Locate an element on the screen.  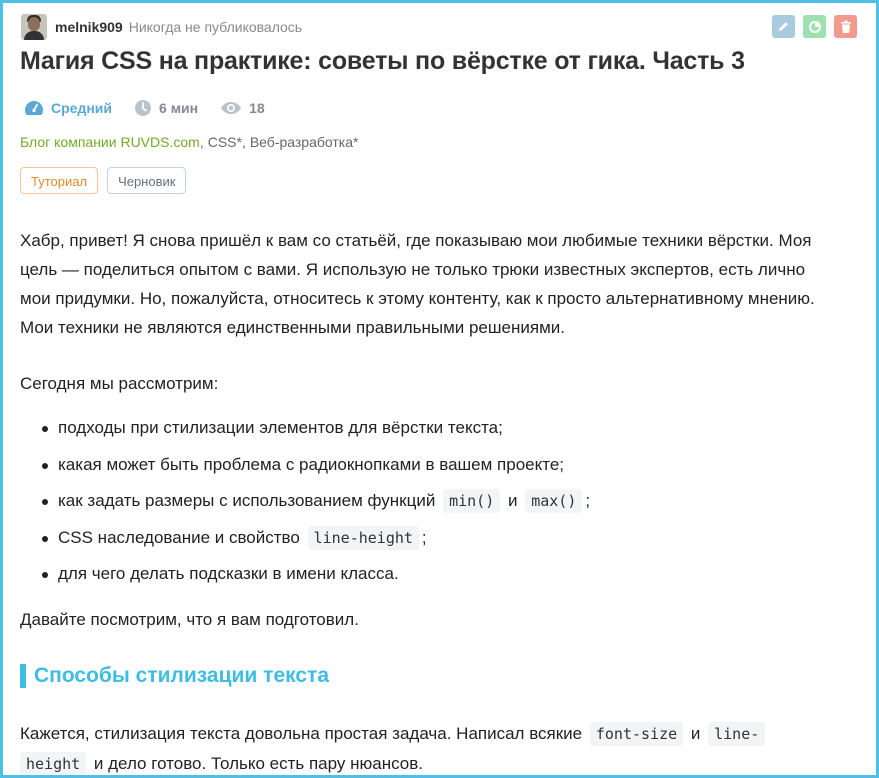
lets-see-paragraph: Давайте посмотрим, что я вам подготовил. is located at coordinates (189, 619).